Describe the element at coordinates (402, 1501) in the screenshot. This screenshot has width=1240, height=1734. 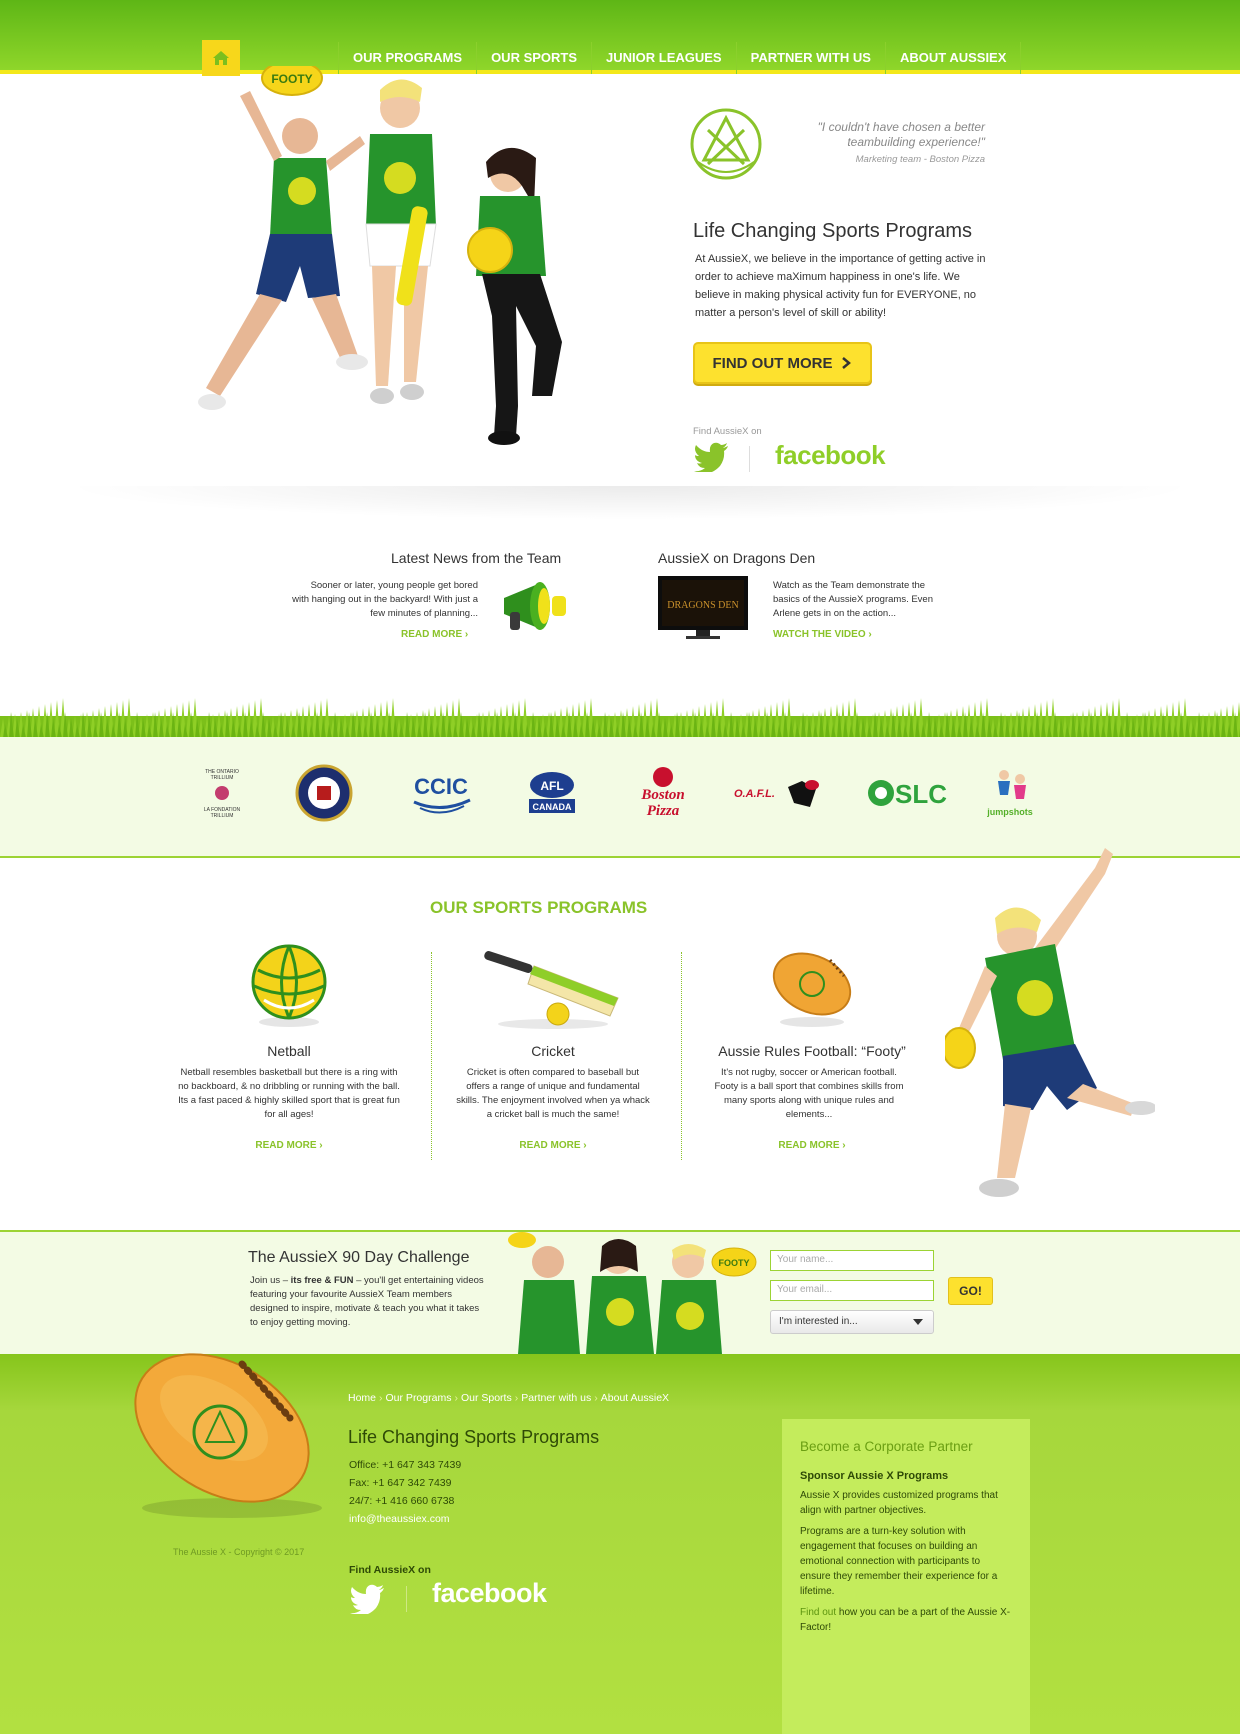
I see `footer-hotline: 24/7: +1 416 660 6738` at that location.